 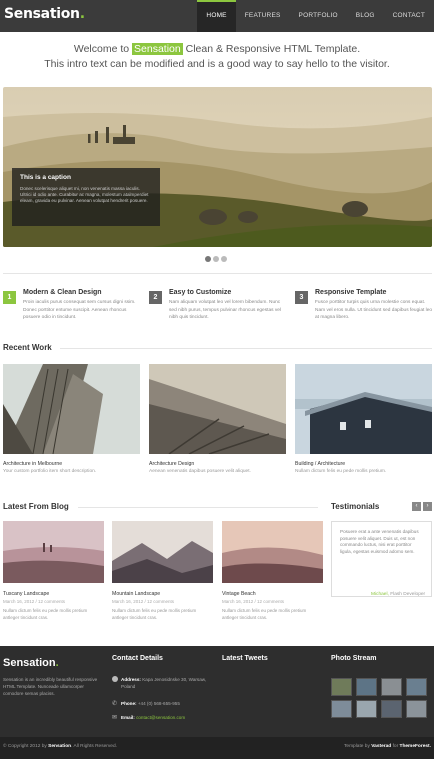 What do you see at coordinates (416, 506) in the screenshot?
I see `prev-arrow-icon: ‹` at bounding box center [416, 506].